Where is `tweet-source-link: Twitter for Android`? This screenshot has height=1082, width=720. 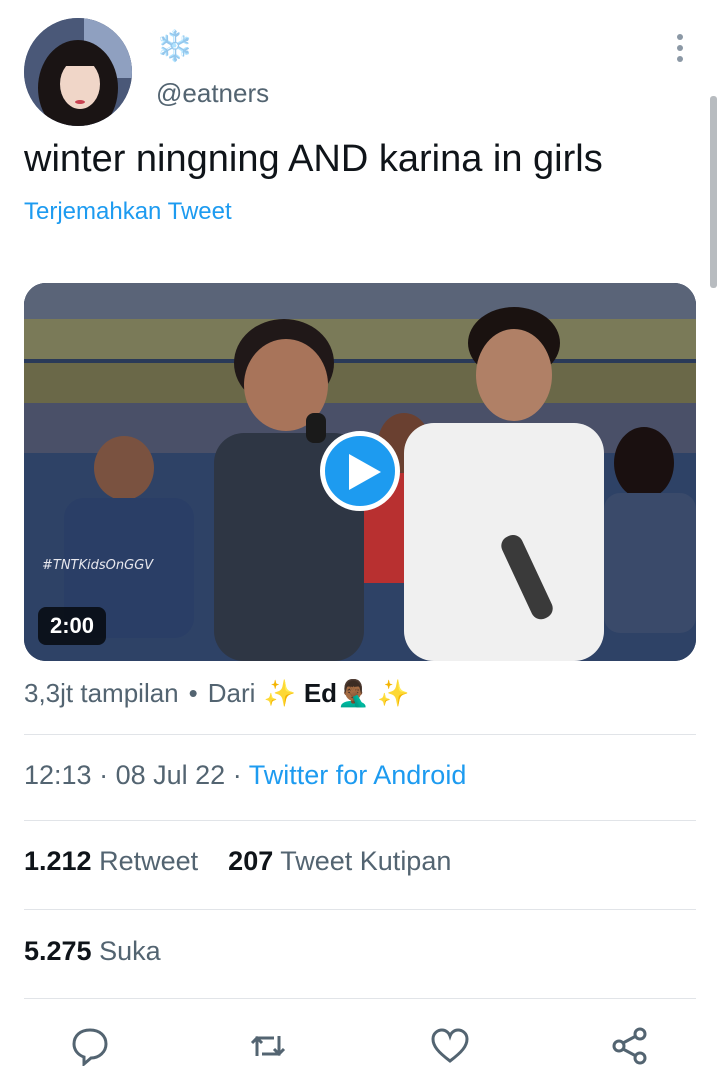 tweet-source-link: Twitter for Android is located at coordinates (358, 775).